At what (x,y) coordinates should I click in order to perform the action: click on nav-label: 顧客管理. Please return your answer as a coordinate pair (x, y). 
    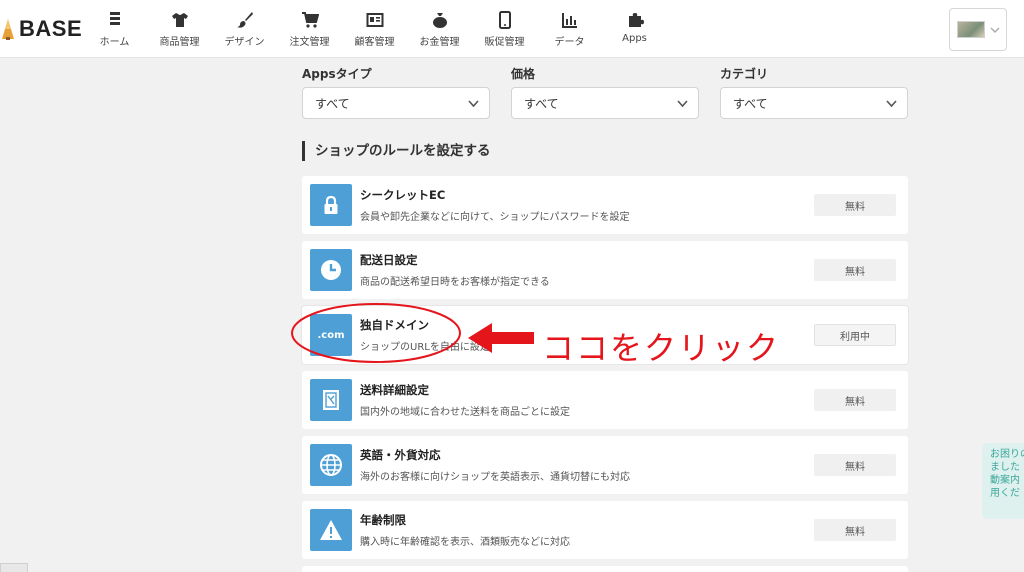
    Looking at the image, I should click on (374, 42).